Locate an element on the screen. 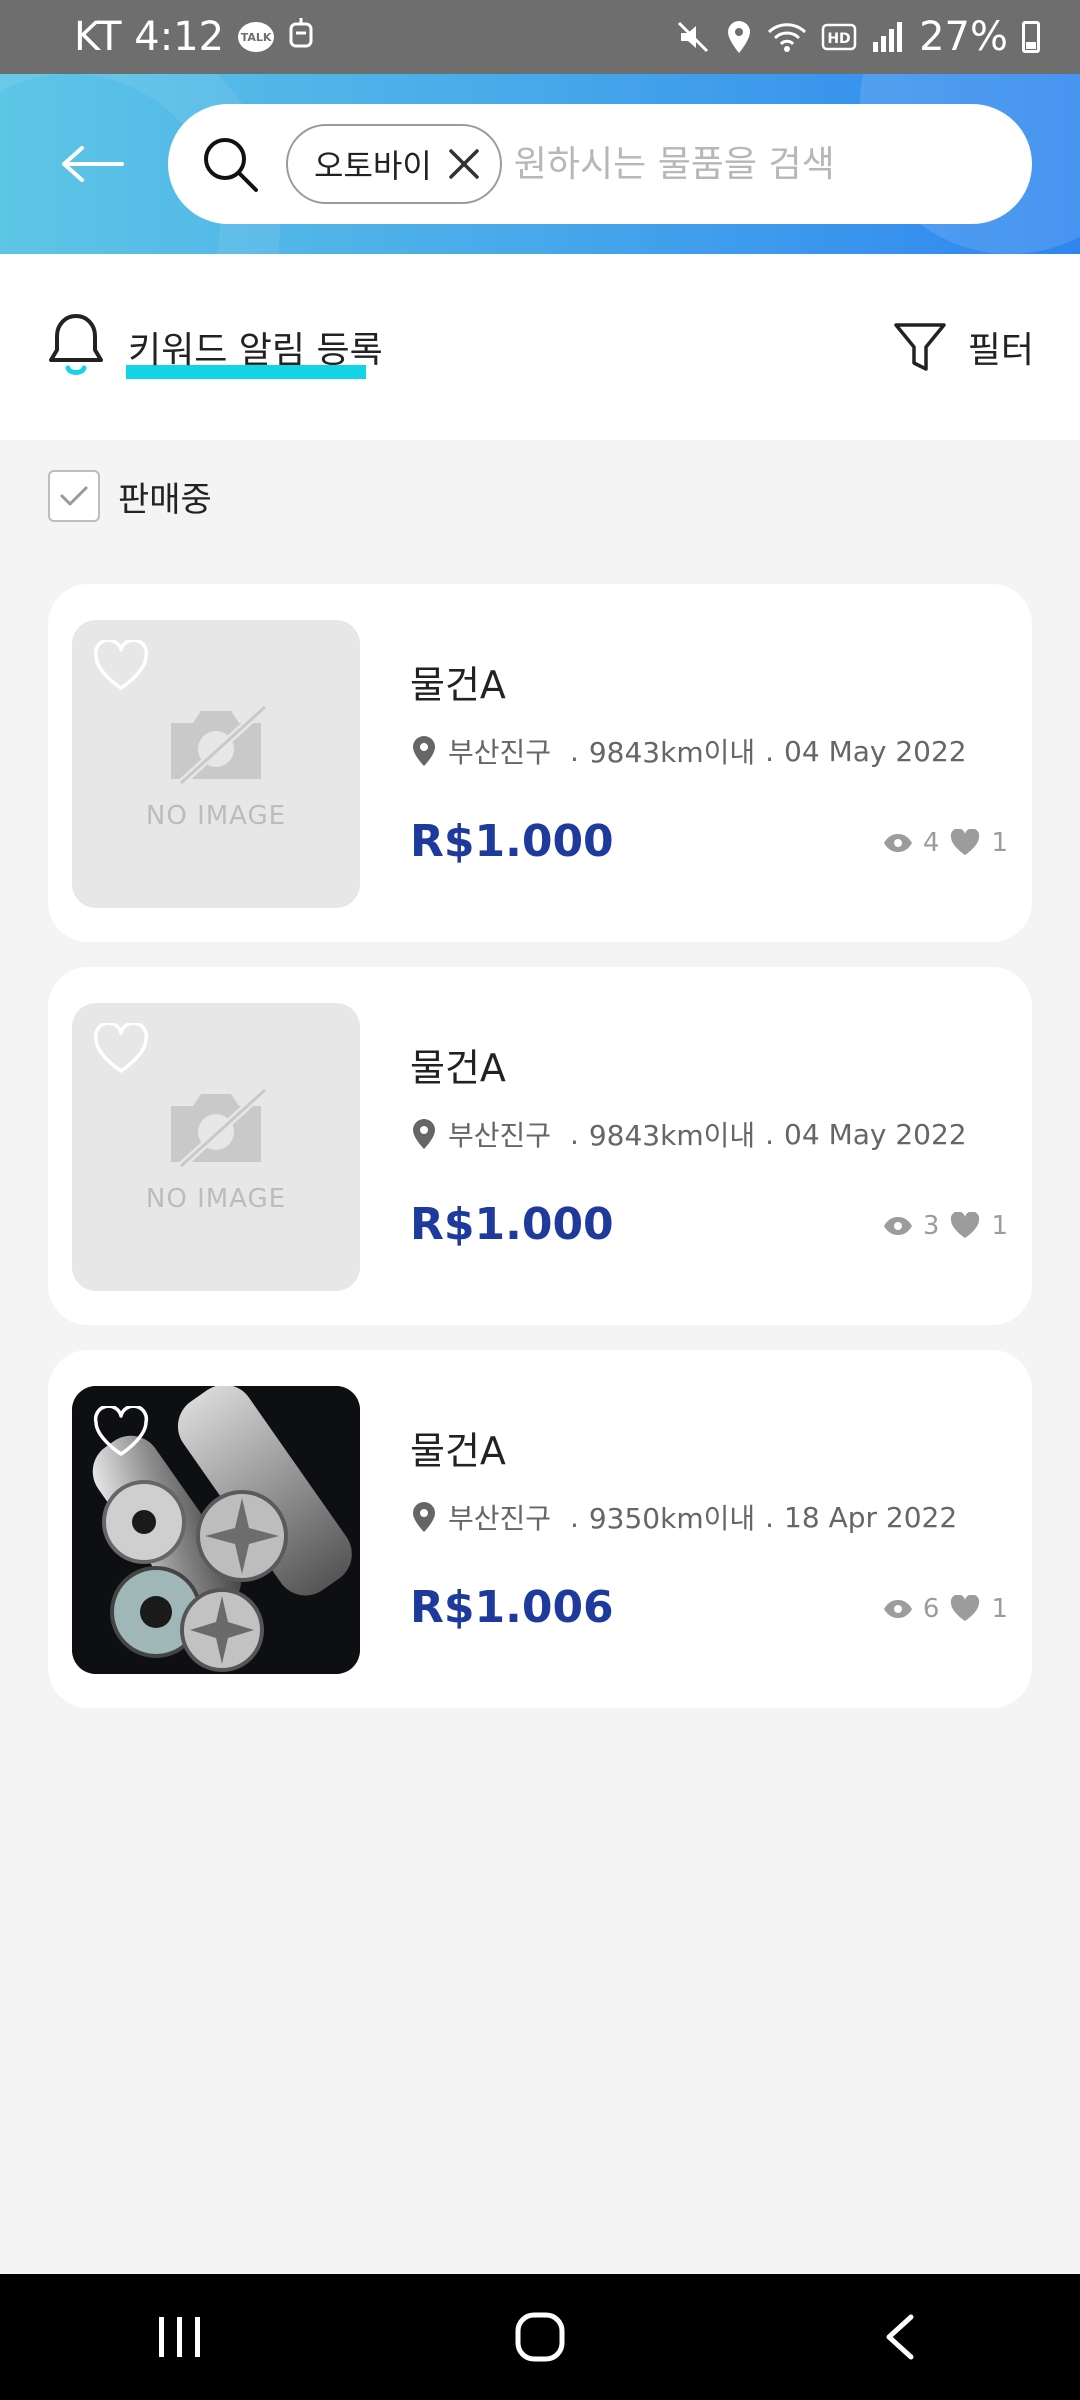 The image size is (1080, 2400). status-bar: KT 4:12 TALK HD 27% is located at coordinates (540, 37).